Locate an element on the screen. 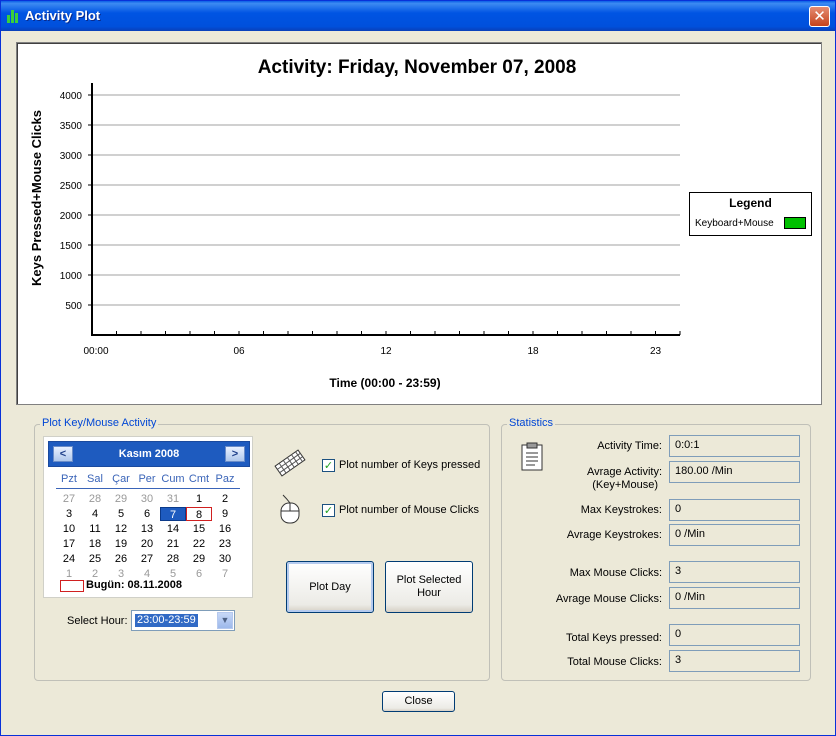 The width and height of the screenshot is (836, 736). y-tick-label: 500 is located at coordinates (73, 306).